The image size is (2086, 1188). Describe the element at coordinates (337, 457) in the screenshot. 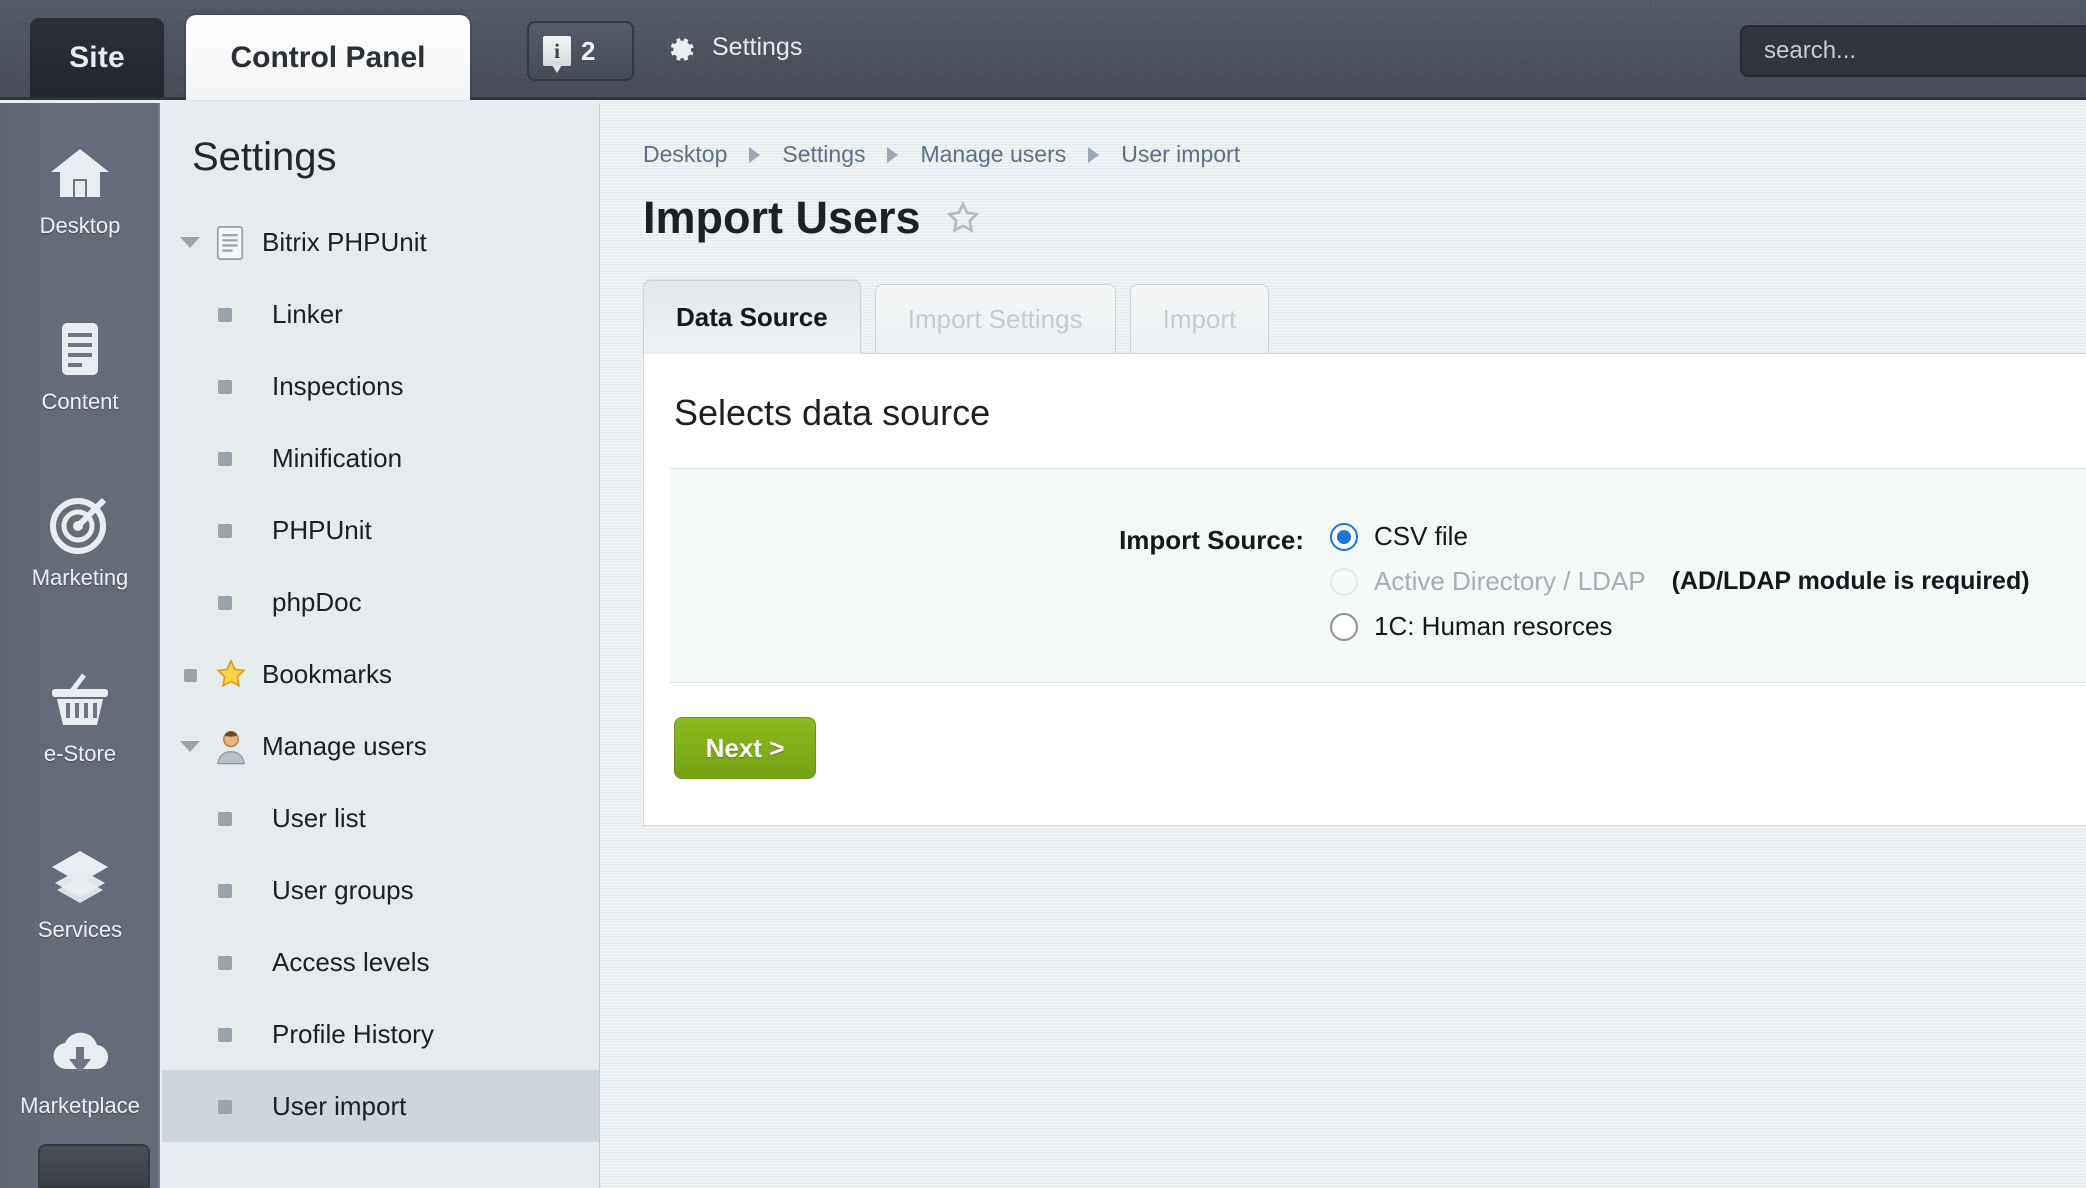

I see `tree-item-label: Minification` at that location.